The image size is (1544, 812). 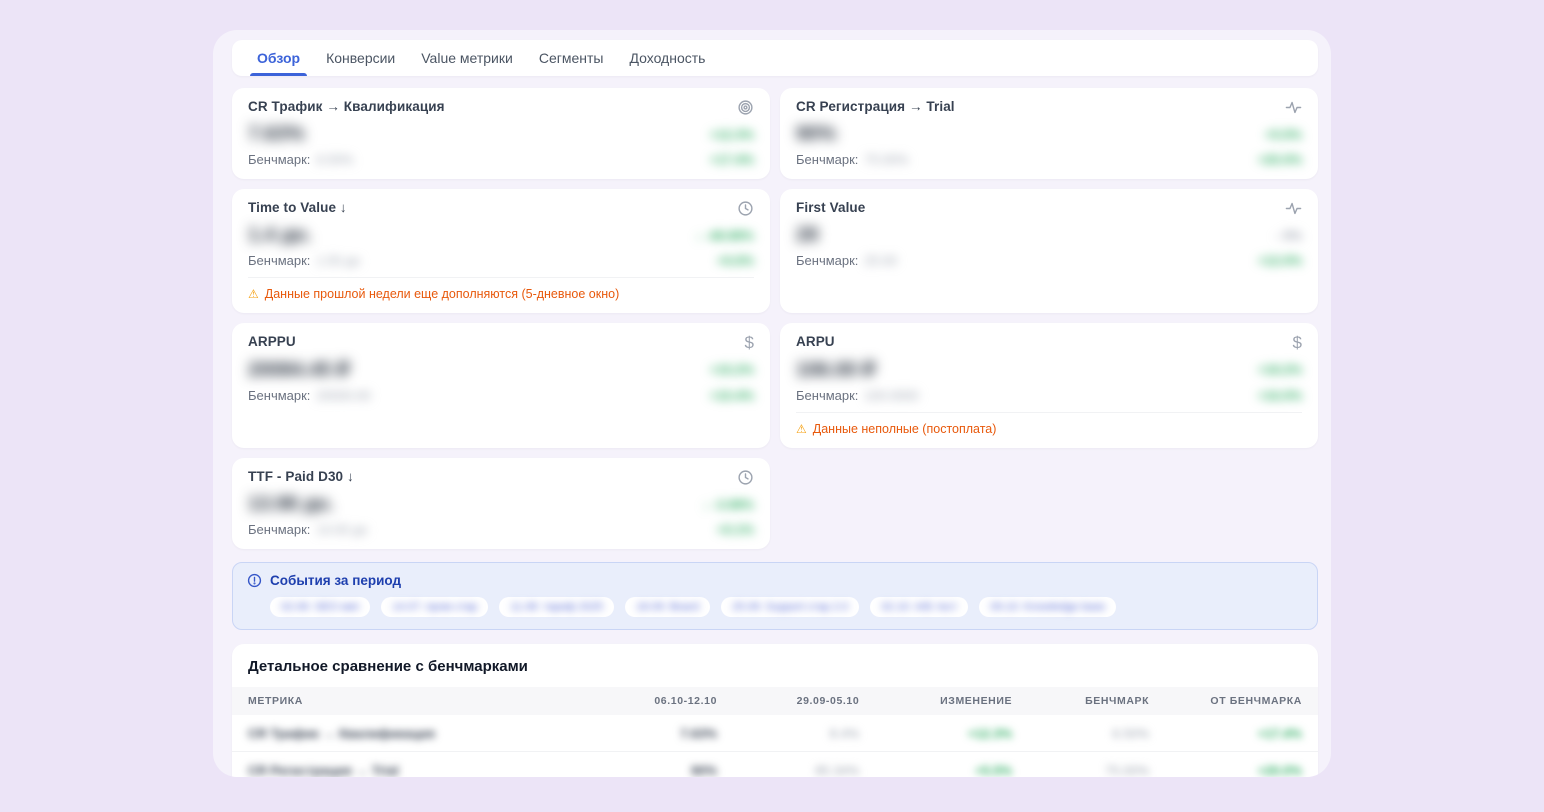 What do you see at coordinates (501, 260) in the screenshot?
I see `benchmark-row: Бенчмарк: 1.50 дн +6.6%` at bounding box center [501, 260].